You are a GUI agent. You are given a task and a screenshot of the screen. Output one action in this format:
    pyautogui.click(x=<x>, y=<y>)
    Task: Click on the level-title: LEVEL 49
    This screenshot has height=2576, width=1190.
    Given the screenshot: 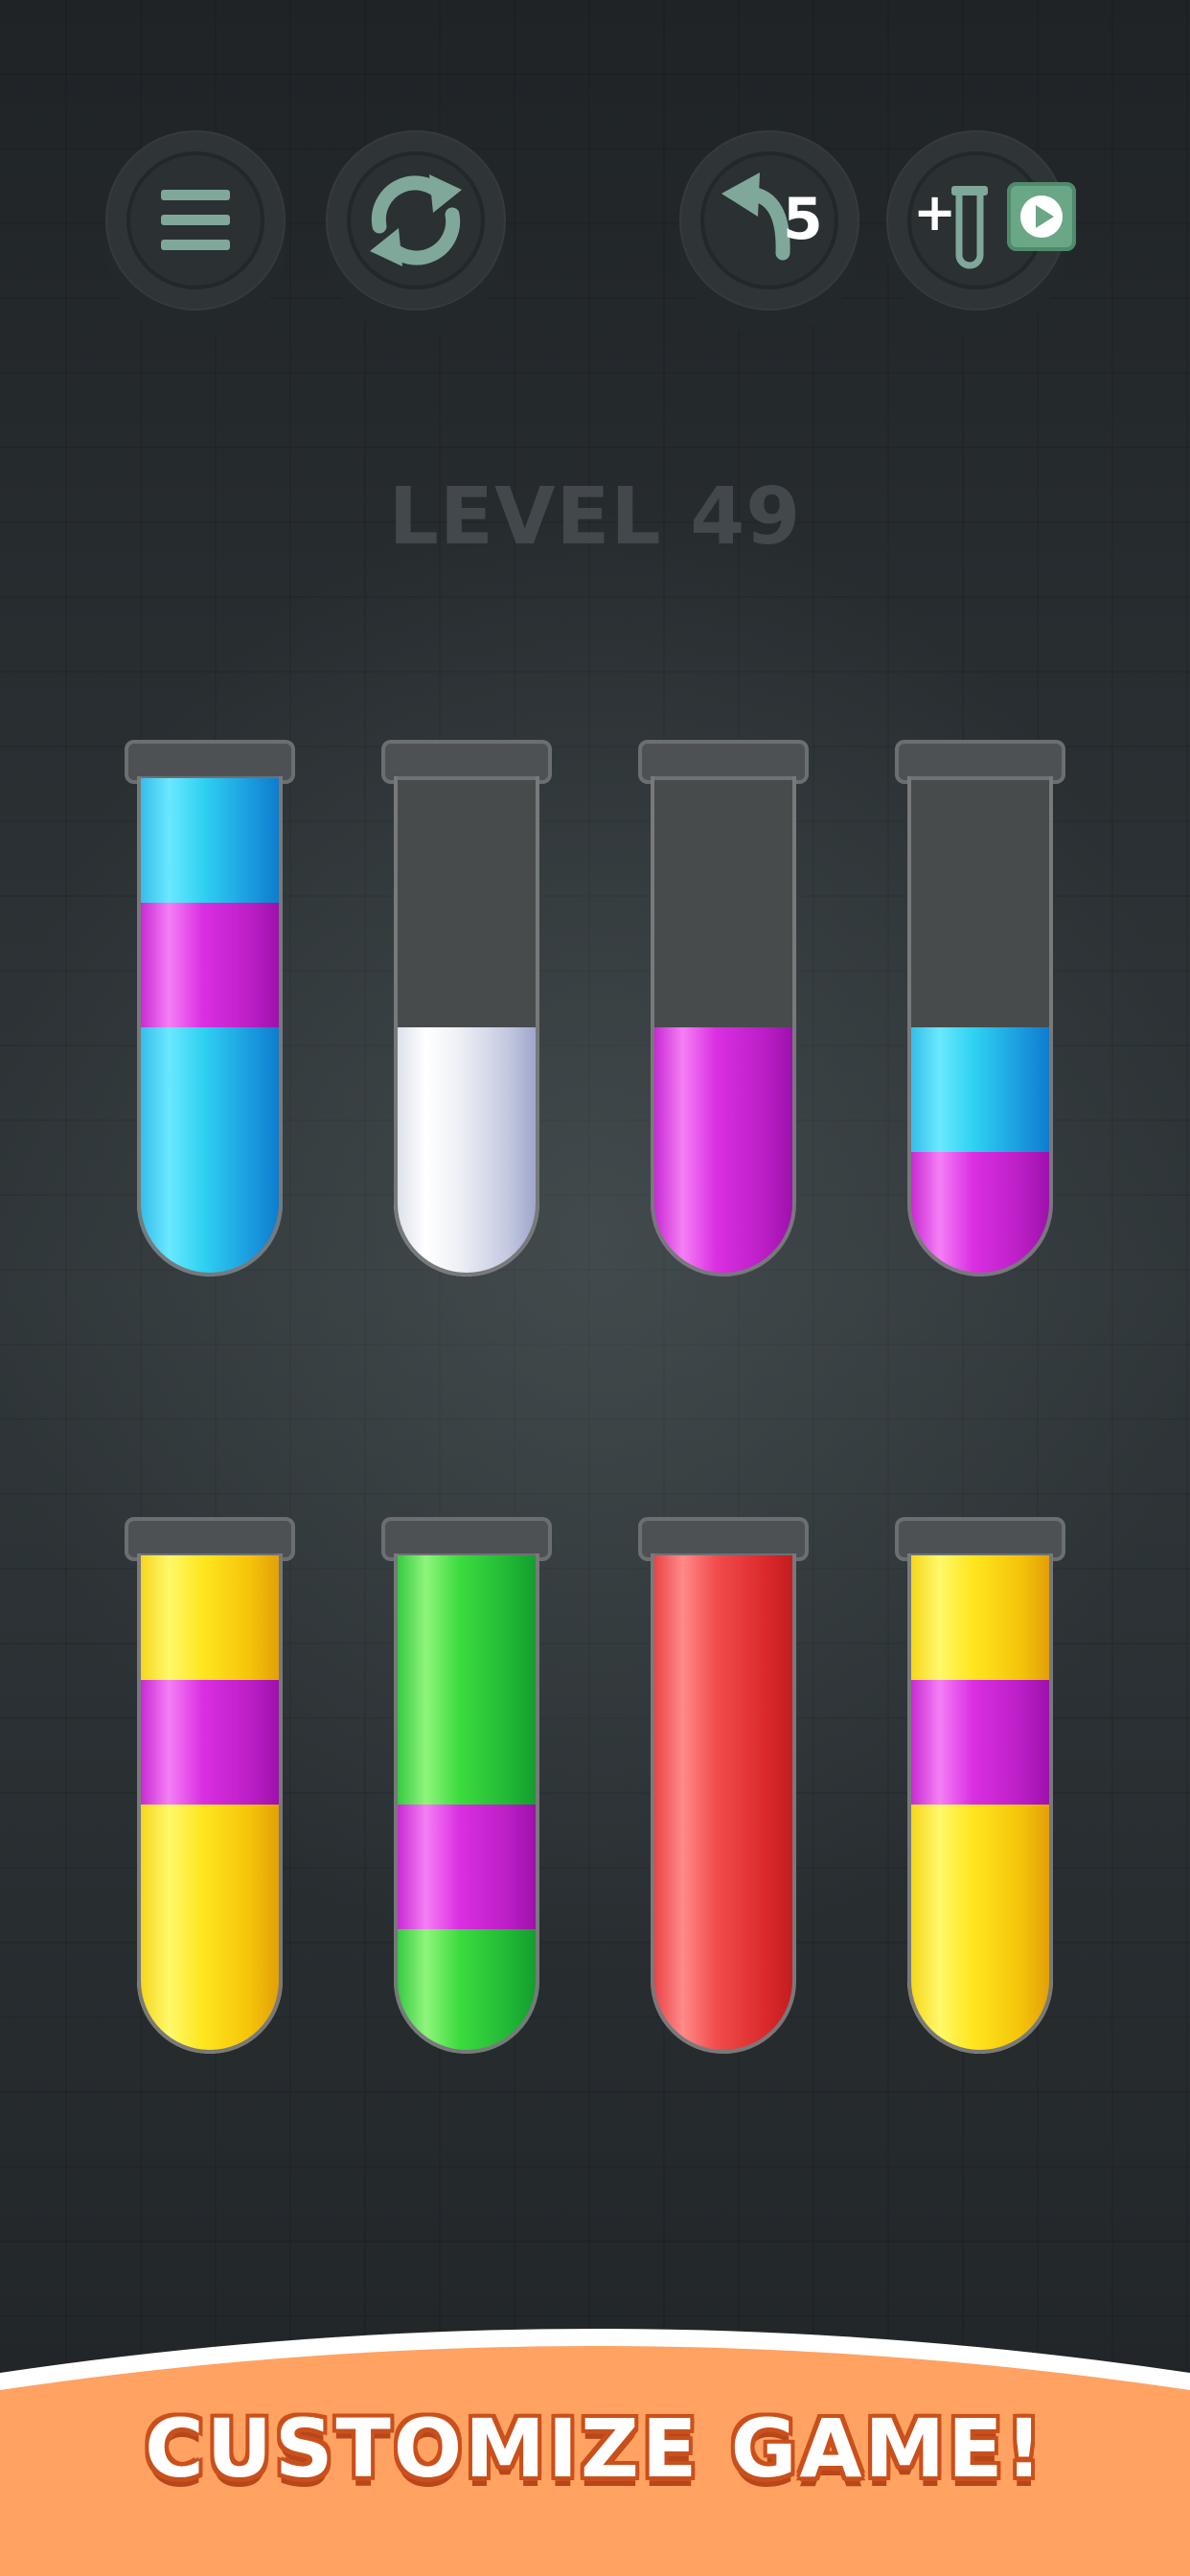 What is the action you would take?
    pyautogui.click(x=595, y=517)
    